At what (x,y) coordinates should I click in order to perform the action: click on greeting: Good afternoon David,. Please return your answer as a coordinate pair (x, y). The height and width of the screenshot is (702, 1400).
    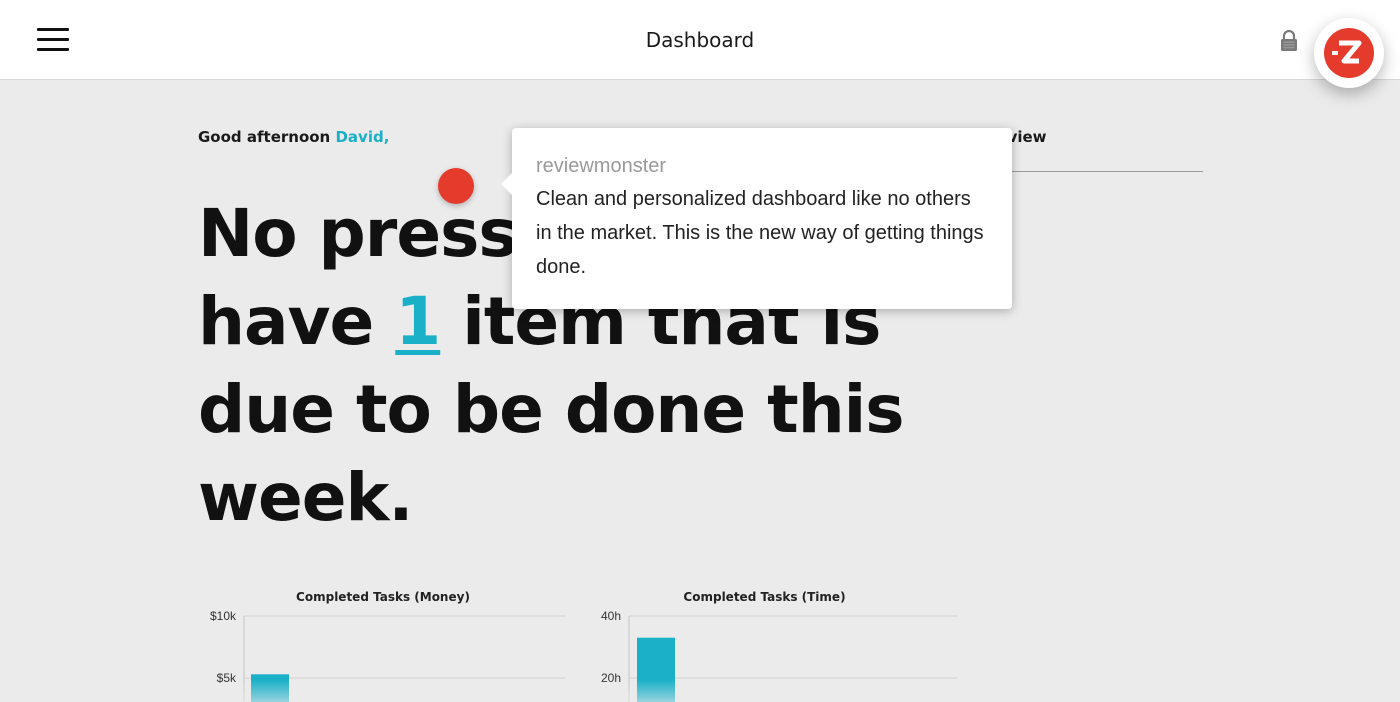
    Looking at the image, I should click on (293, 137).